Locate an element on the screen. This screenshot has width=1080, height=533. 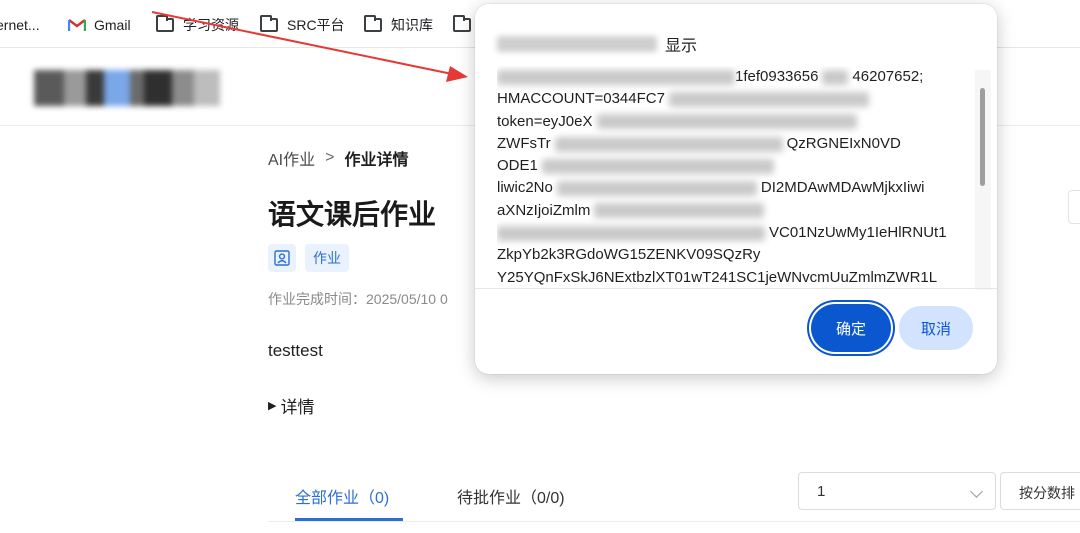
tab-all-assignments: 全部作业（0) is located at coordinates (342, 496).